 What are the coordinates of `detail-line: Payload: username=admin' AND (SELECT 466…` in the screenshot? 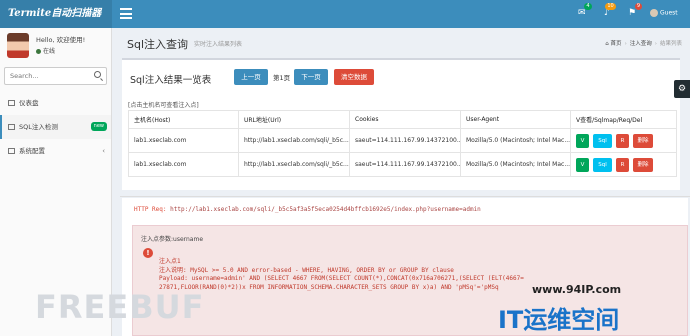 It's located at (341, 278).